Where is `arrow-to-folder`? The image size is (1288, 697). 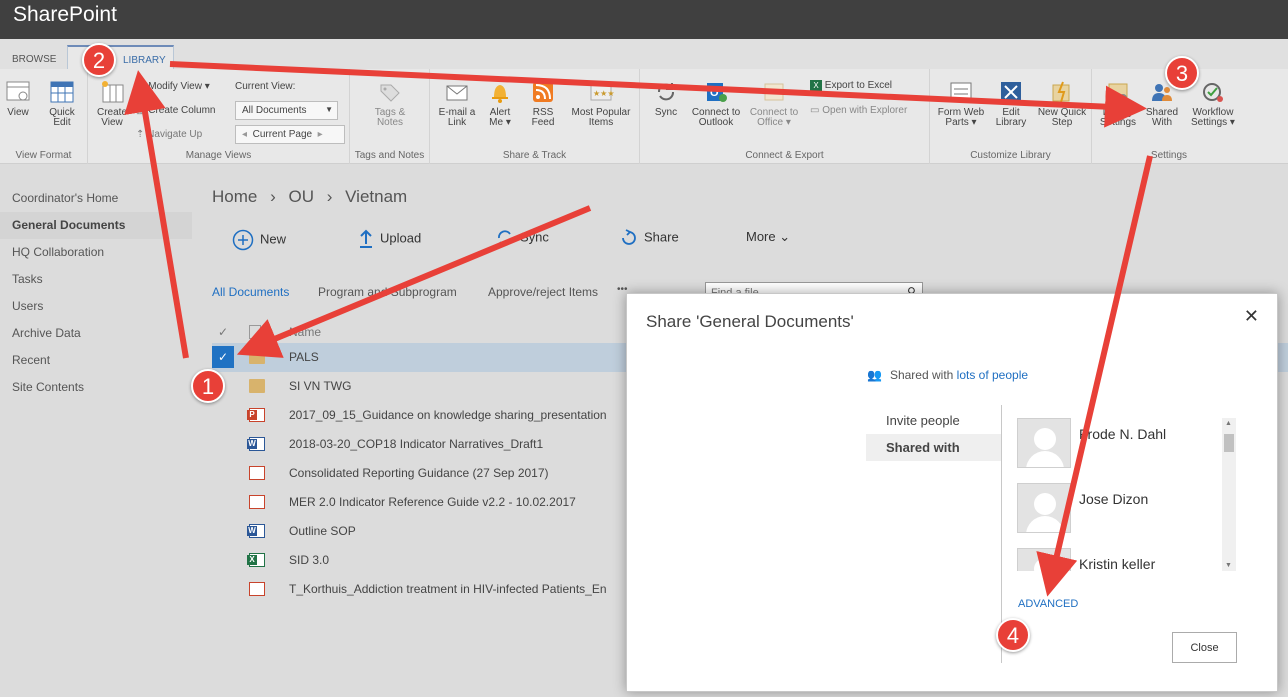
arrow-to-folder is located at coordinates (414, 281).